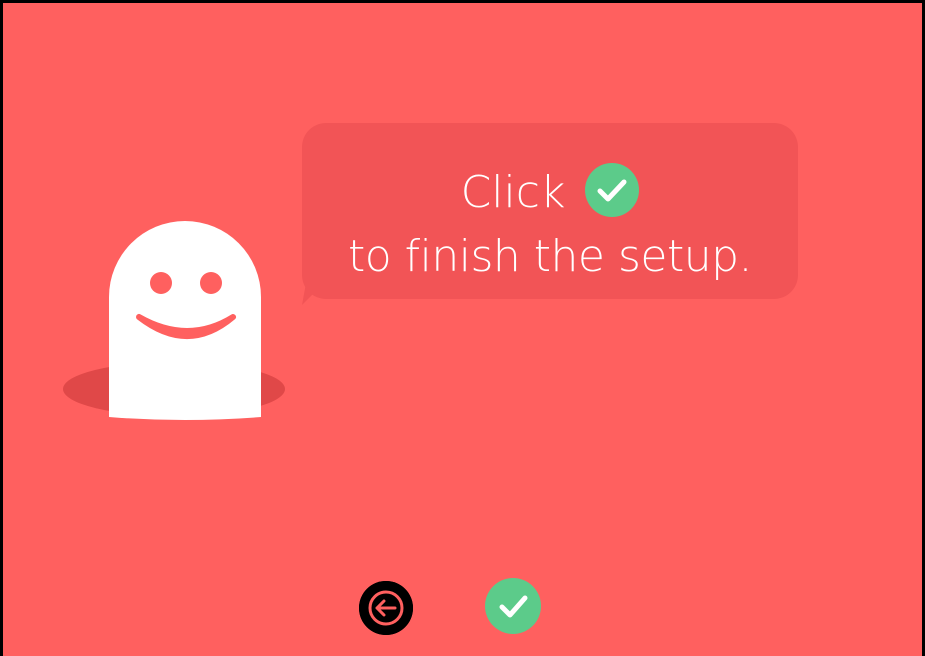 The image size is (925, 656). What do you see at coordinates (161, 283) in the screenshot?
I see `ghost-left-eye` at bounding box center [161, 283].